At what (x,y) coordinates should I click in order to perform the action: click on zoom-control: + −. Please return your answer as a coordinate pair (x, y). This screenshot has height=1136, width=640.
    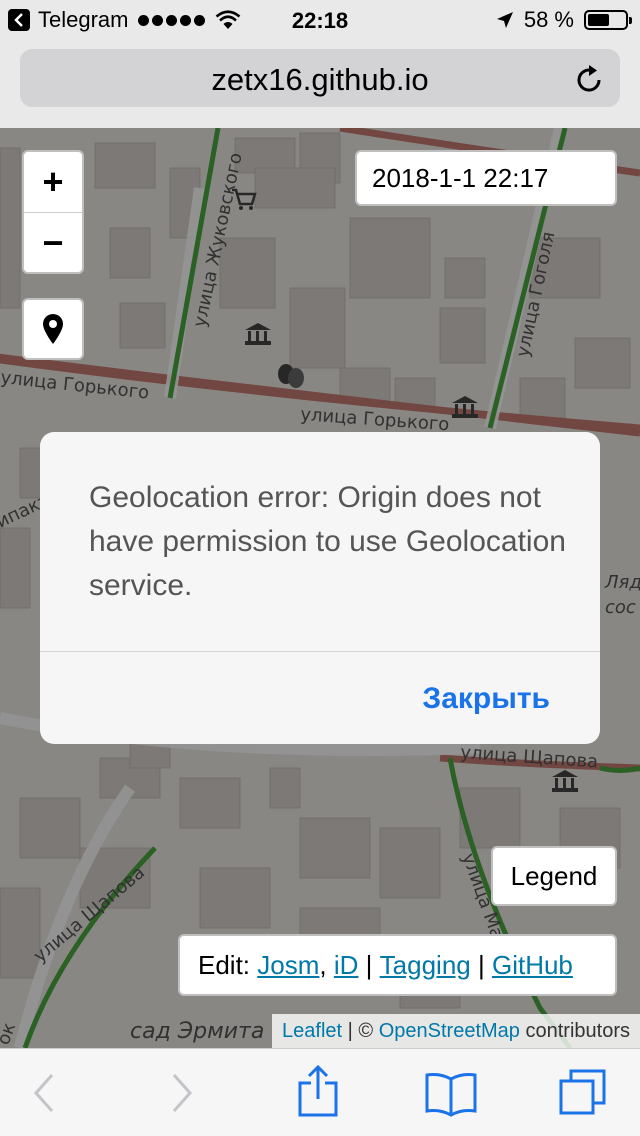
    Looking at the image, I should click on (53, 212).